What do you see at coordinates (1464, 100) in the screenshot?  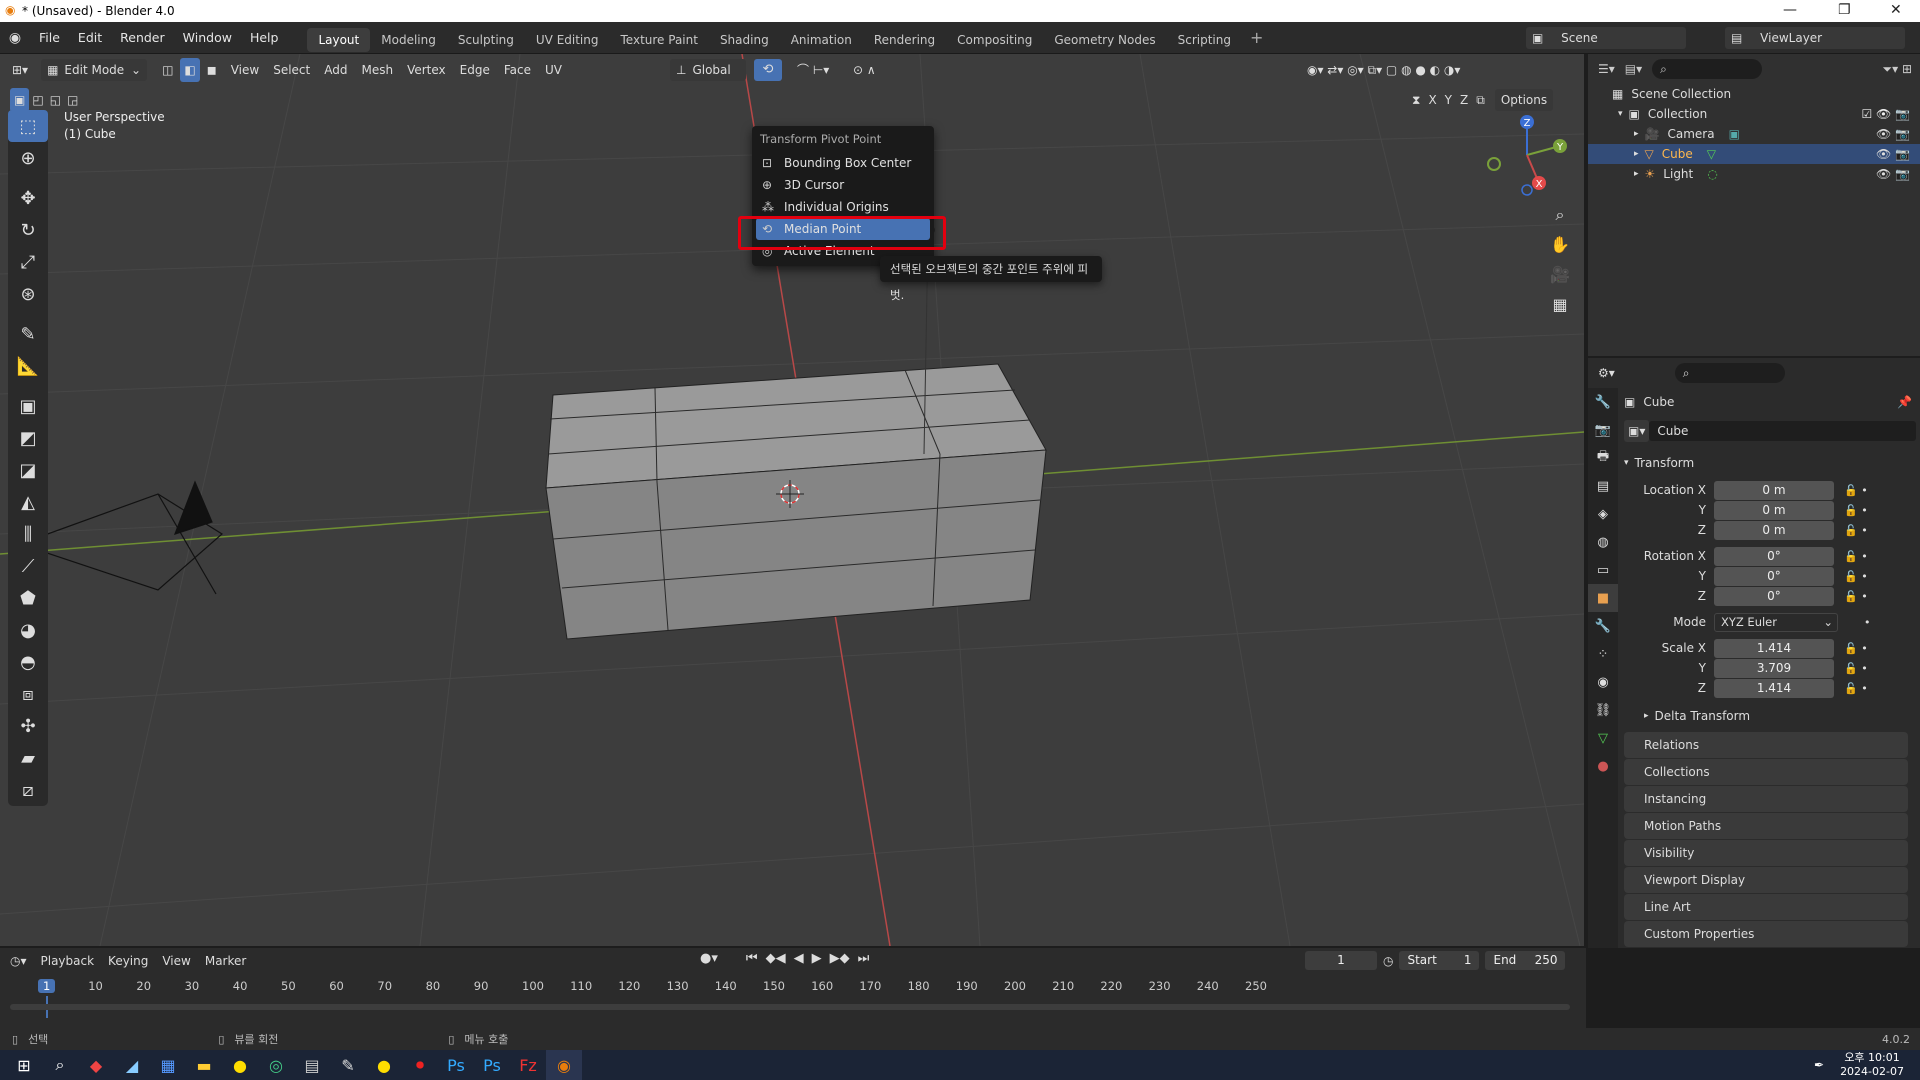 I see `mirror-z: Z` at bounding box center [1464, 100].